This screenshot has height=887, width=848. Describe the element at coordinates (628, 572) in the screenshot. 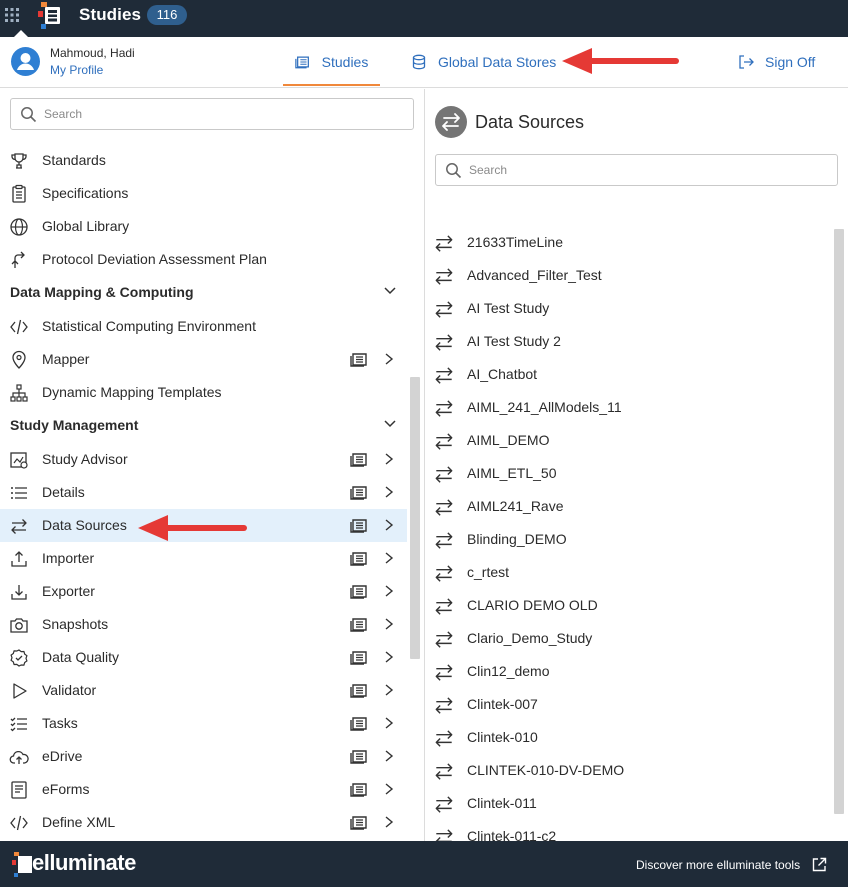

I see `list-item: c_rtest` at that location.